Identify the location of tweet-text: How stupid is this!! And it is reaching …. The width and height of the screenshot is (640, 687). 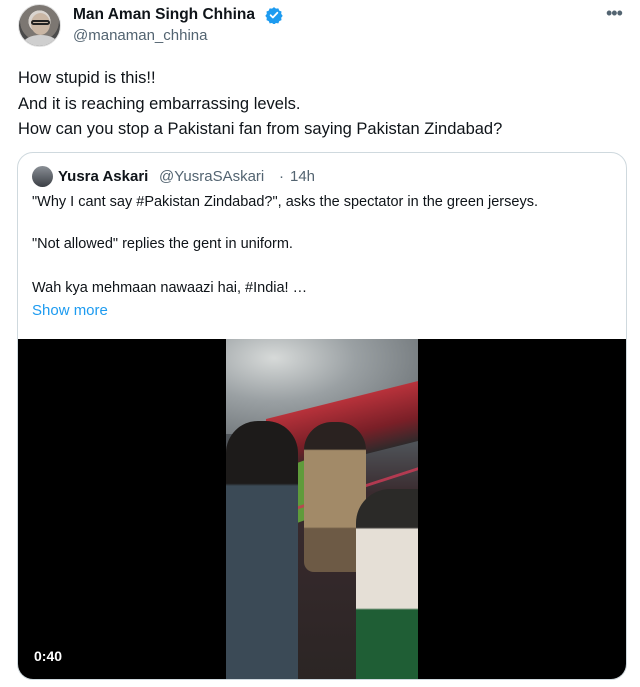
(260, 104).